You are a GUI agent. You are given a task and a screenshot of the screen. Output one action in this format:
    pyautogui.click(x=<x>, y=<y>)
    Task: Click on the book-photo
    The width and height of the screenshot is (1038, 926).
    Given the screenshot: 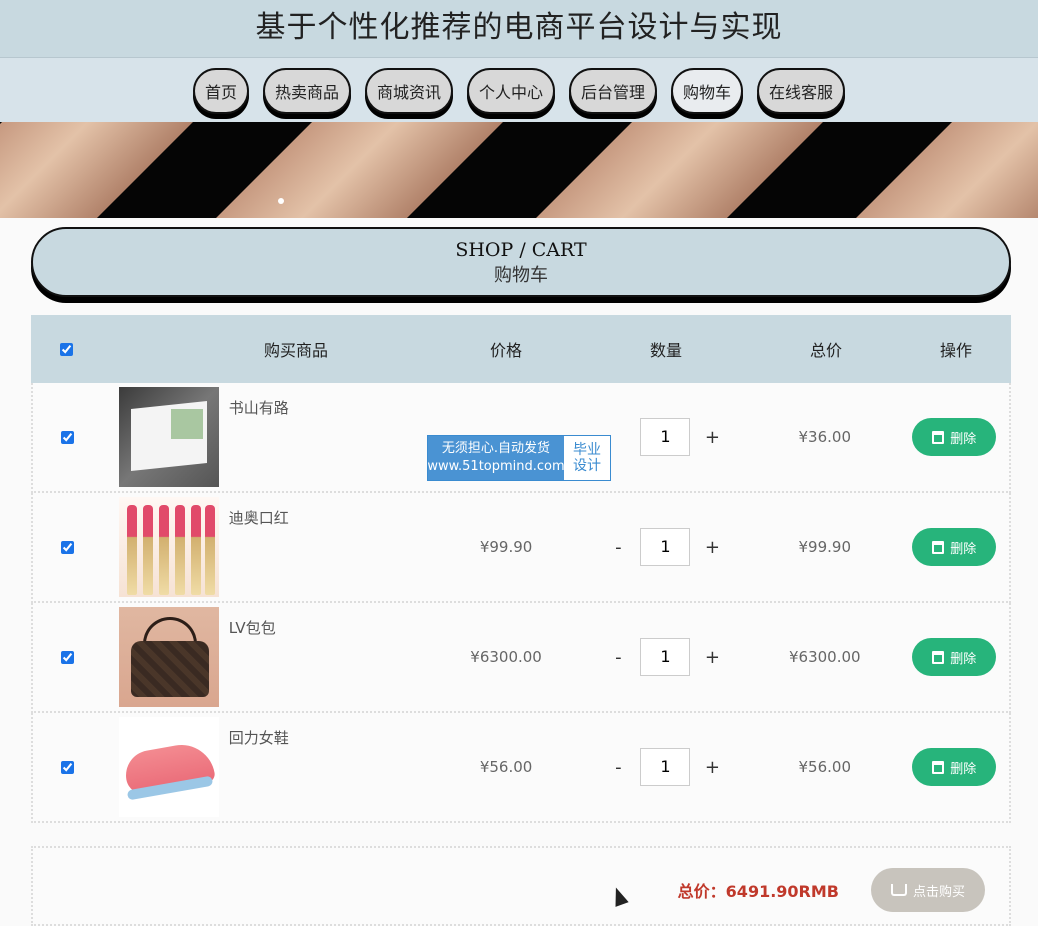 What is the action you would take?
    pyautogui.click(x=186, y=424)
    